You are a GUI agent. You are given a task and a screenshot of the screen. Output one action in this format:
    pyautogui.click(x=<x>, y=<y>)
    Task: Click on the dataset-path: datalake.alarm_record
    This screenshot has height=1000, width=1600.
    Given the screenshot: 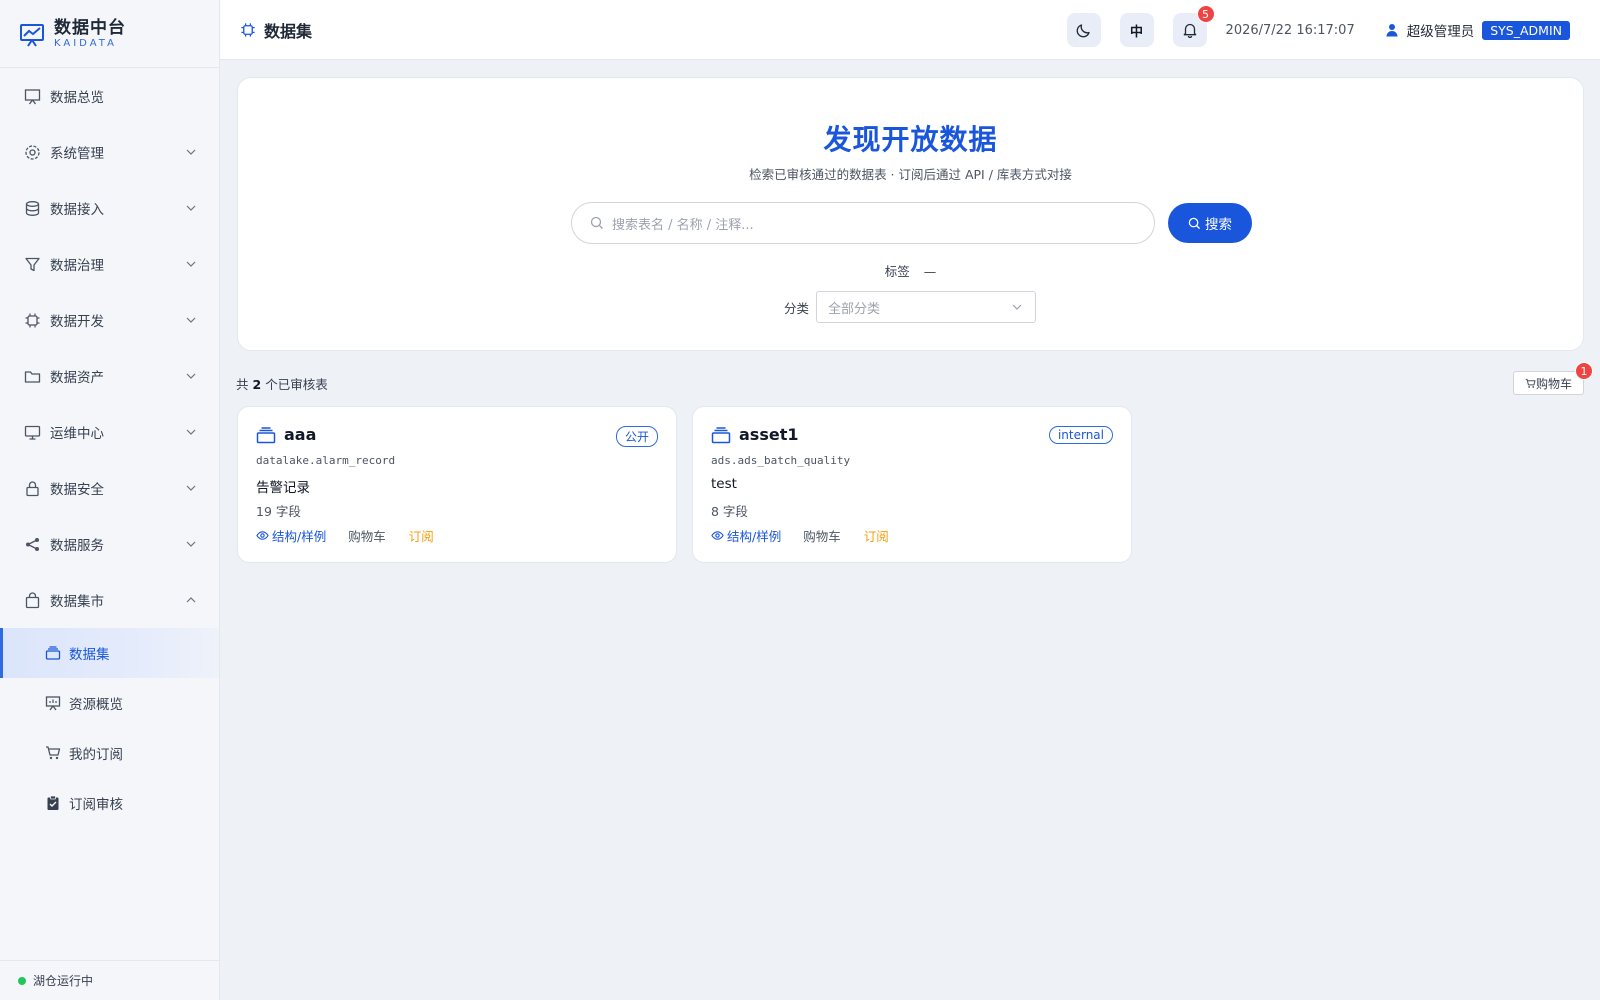 What is the action you would take?
    pyautogui.click(x=326, y=460)
    